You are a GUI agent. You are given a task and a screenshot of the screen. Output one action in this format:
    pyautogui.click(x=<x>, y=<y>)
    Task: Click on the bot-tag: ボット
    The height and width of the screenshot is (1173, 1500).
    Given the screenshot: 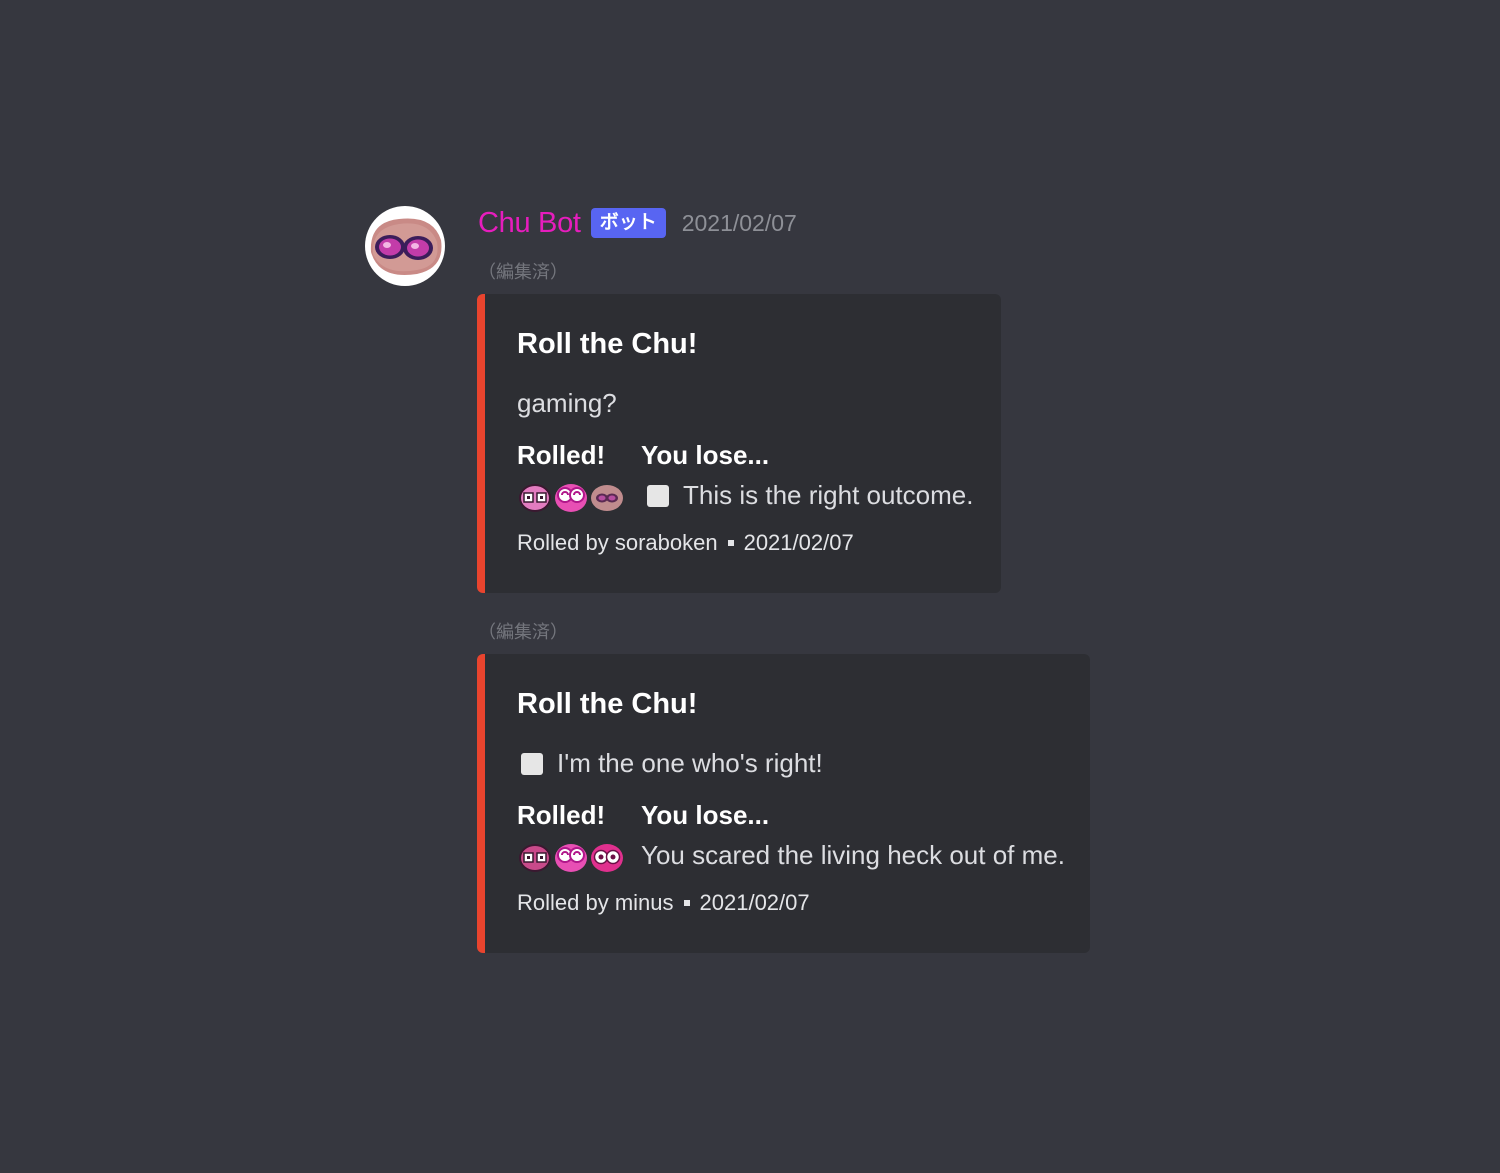 What is the action you would take?
    pyautogui.click(x=628, y=223)
    